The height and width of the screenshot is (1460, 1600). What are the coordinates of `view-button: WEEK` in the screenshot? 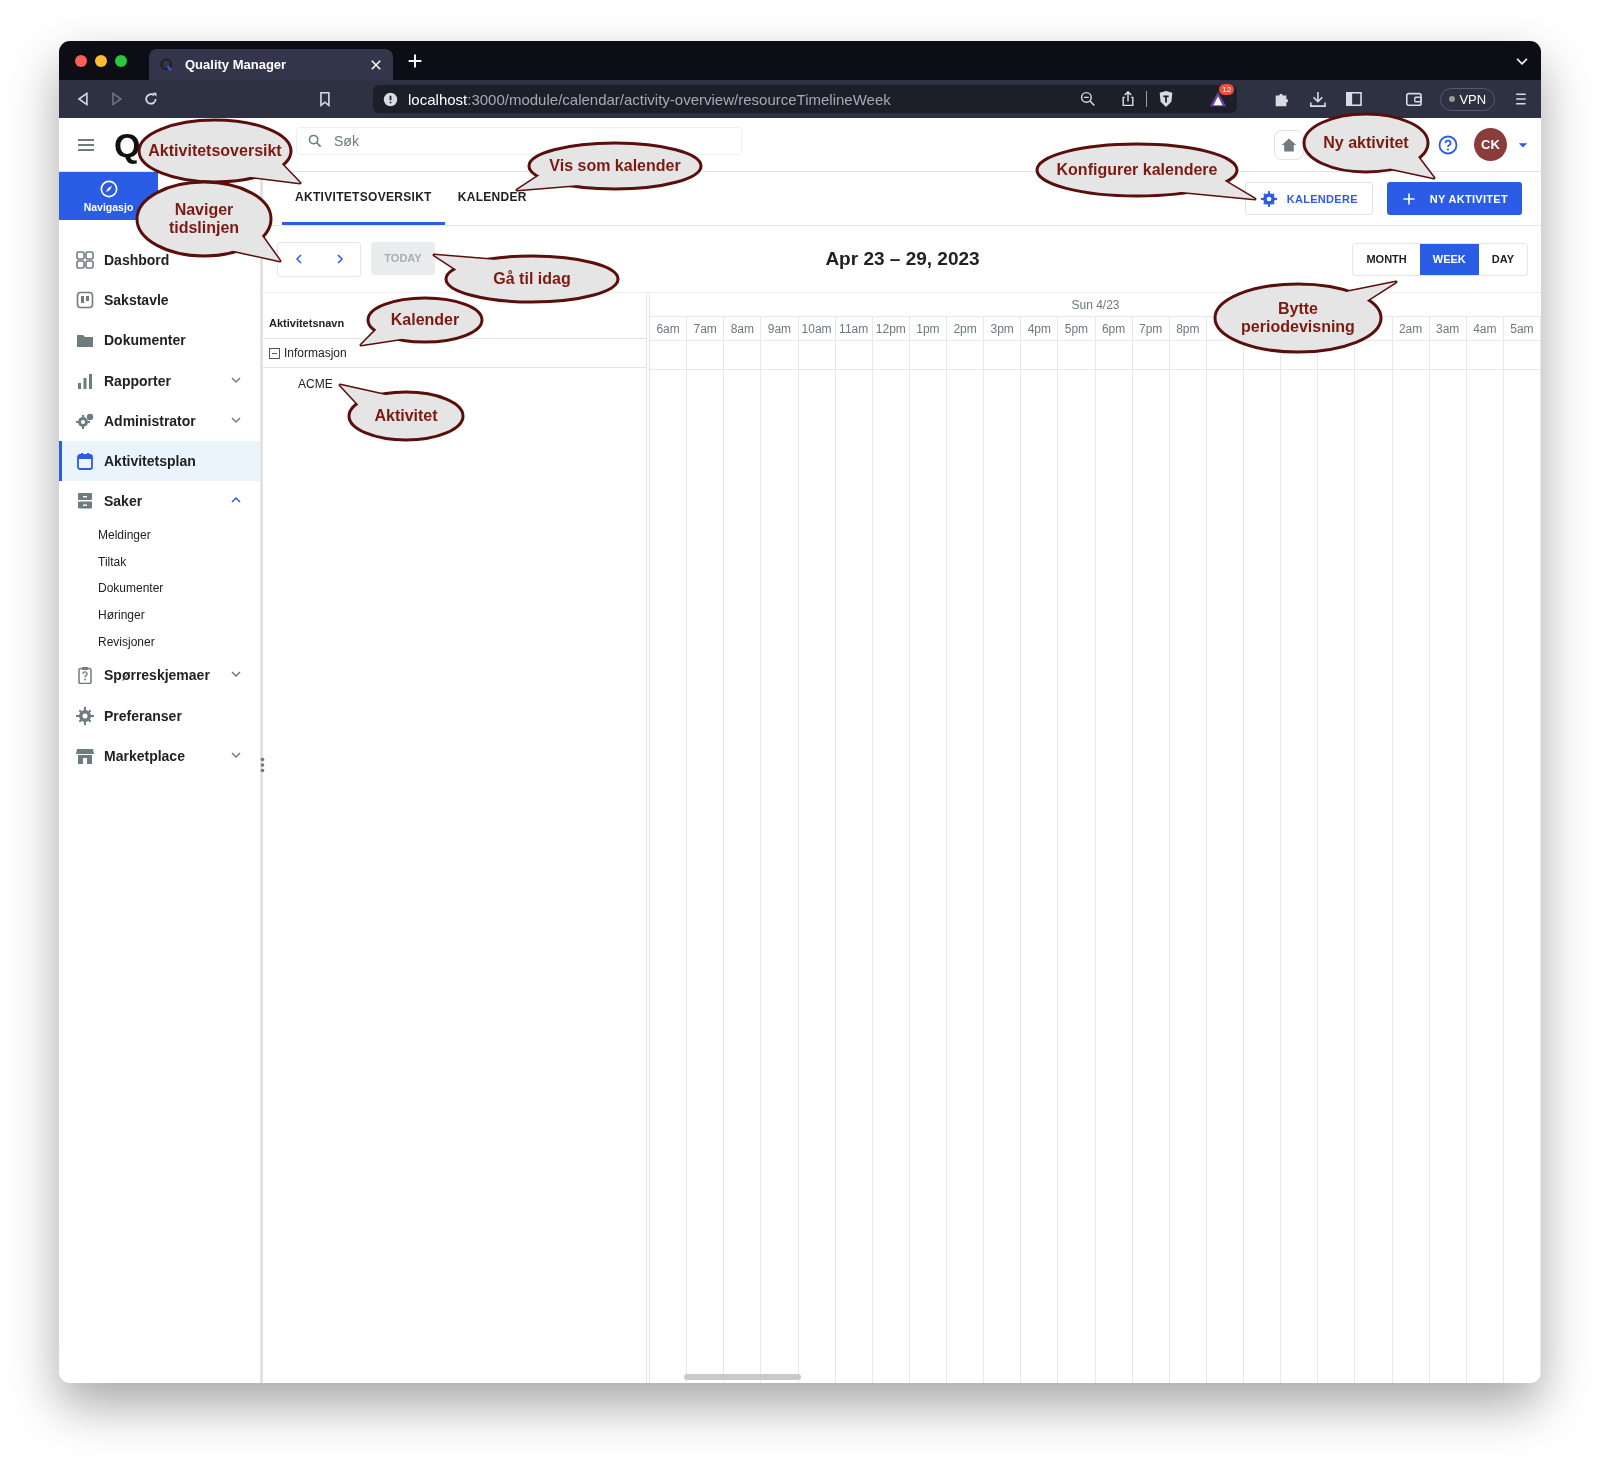 It's located at (1449, 259).